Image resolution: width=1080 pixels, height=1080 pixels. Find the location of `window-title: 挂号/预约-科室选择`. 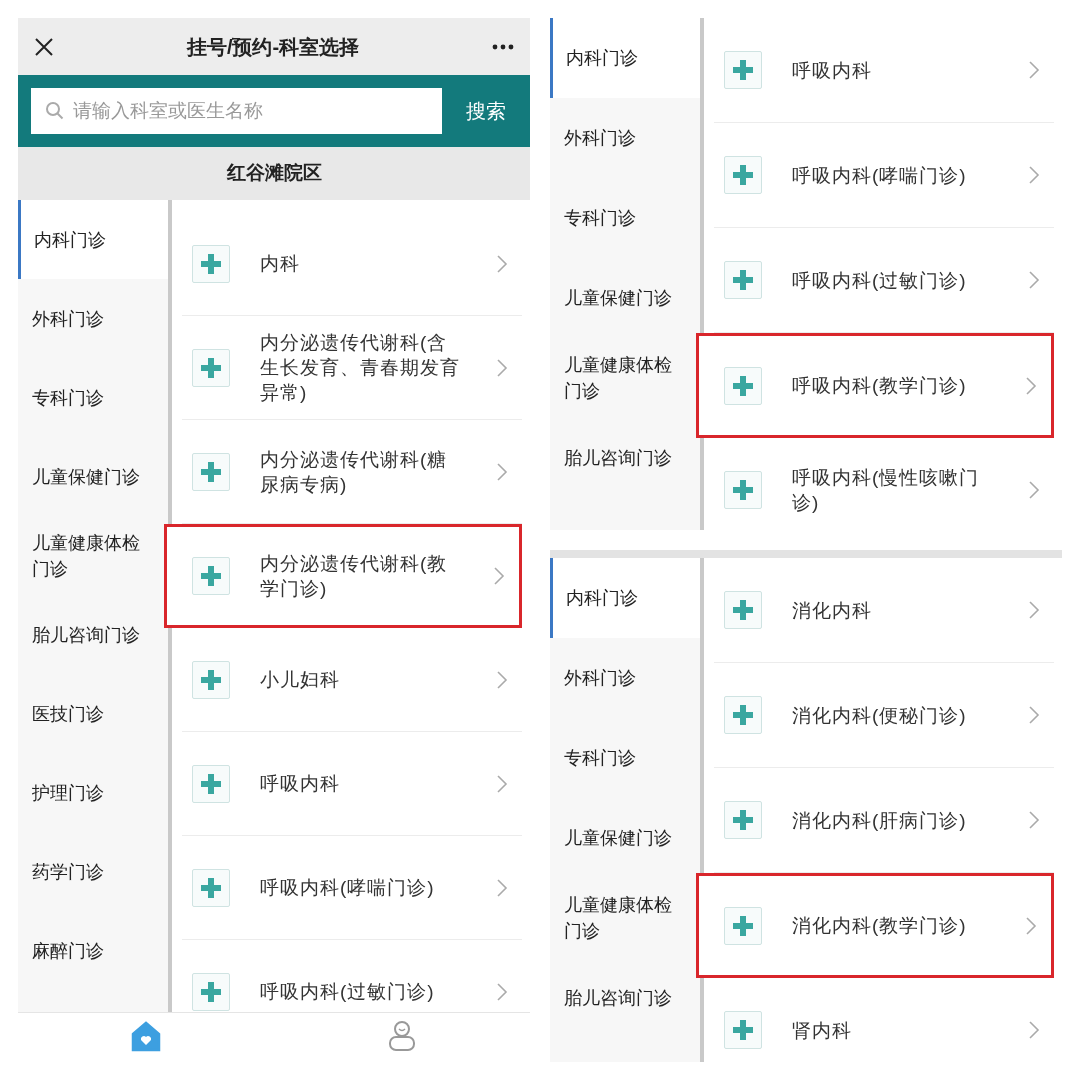

window-title: 挂号/预约-科室选择 is located at coordinates (273, 47).